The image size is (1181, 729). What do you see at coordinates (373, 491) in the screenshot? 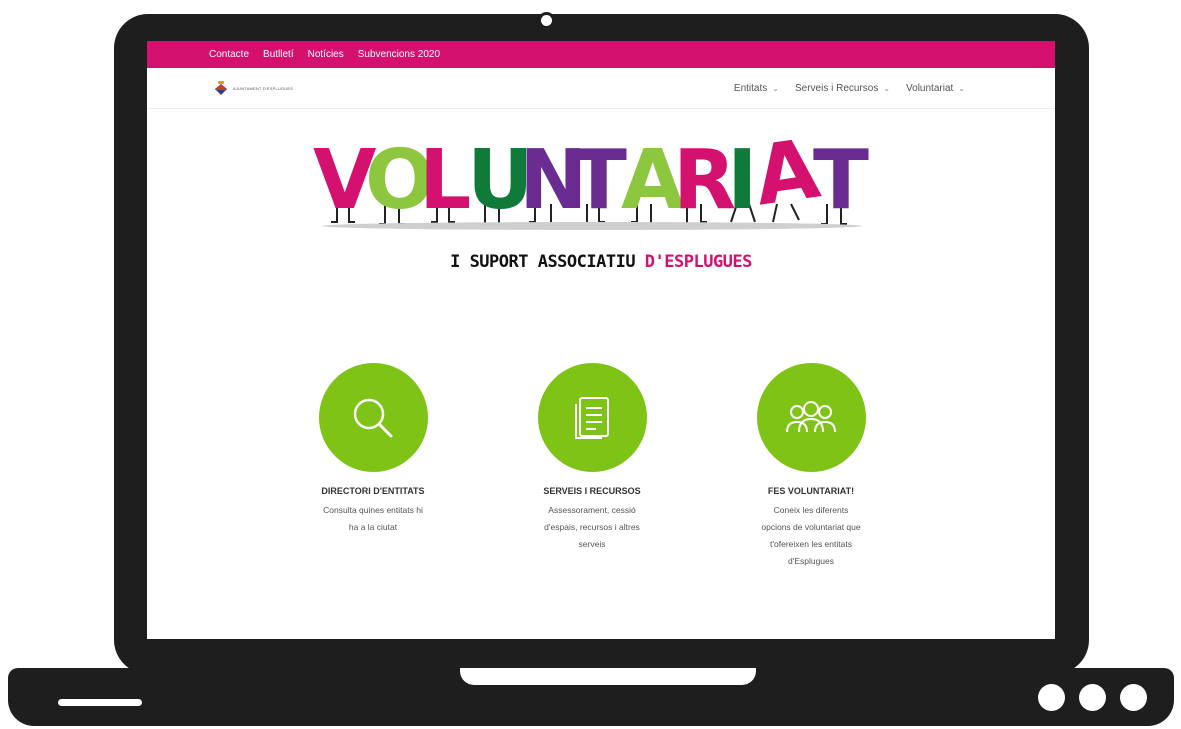
I see `feature-title: DIRECTORI D'ENTITATS` at bounding box center [373, 491].